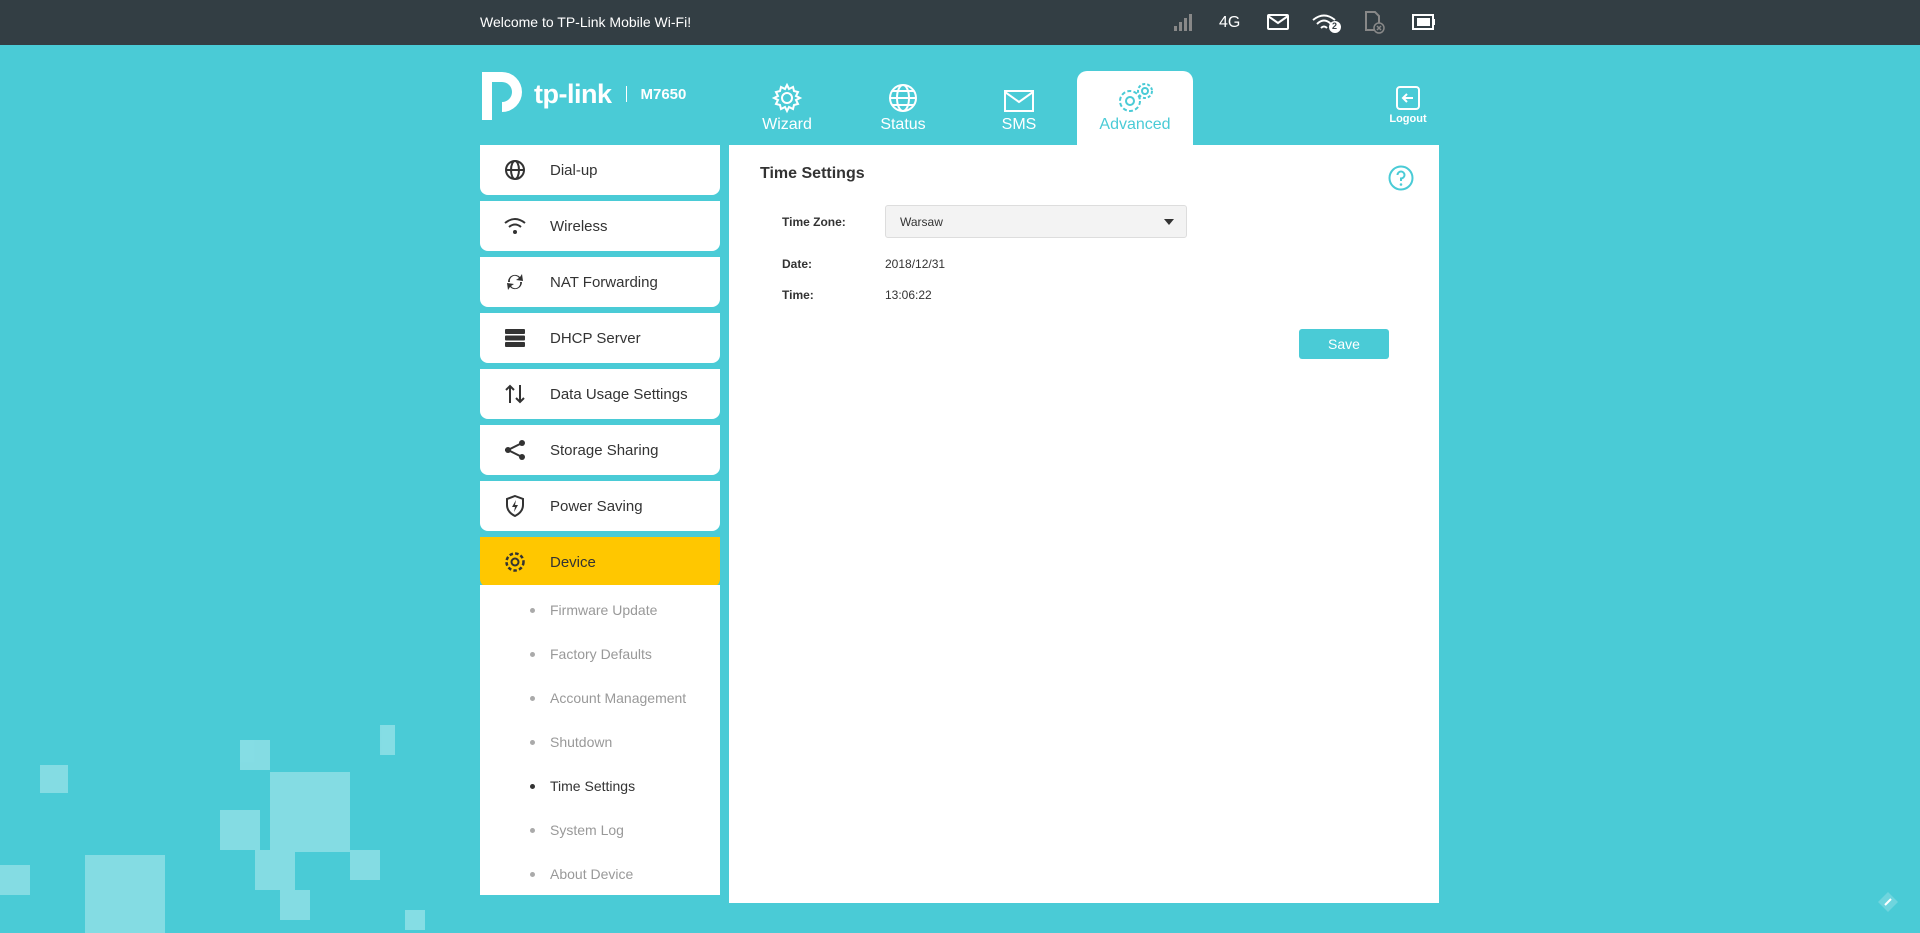 The width and height of the screenshot is (1920, 933). What do you see at coordinates (1888, 904) in the screenshot?
I see `edit-icon` at bounding box center [1888, 904].